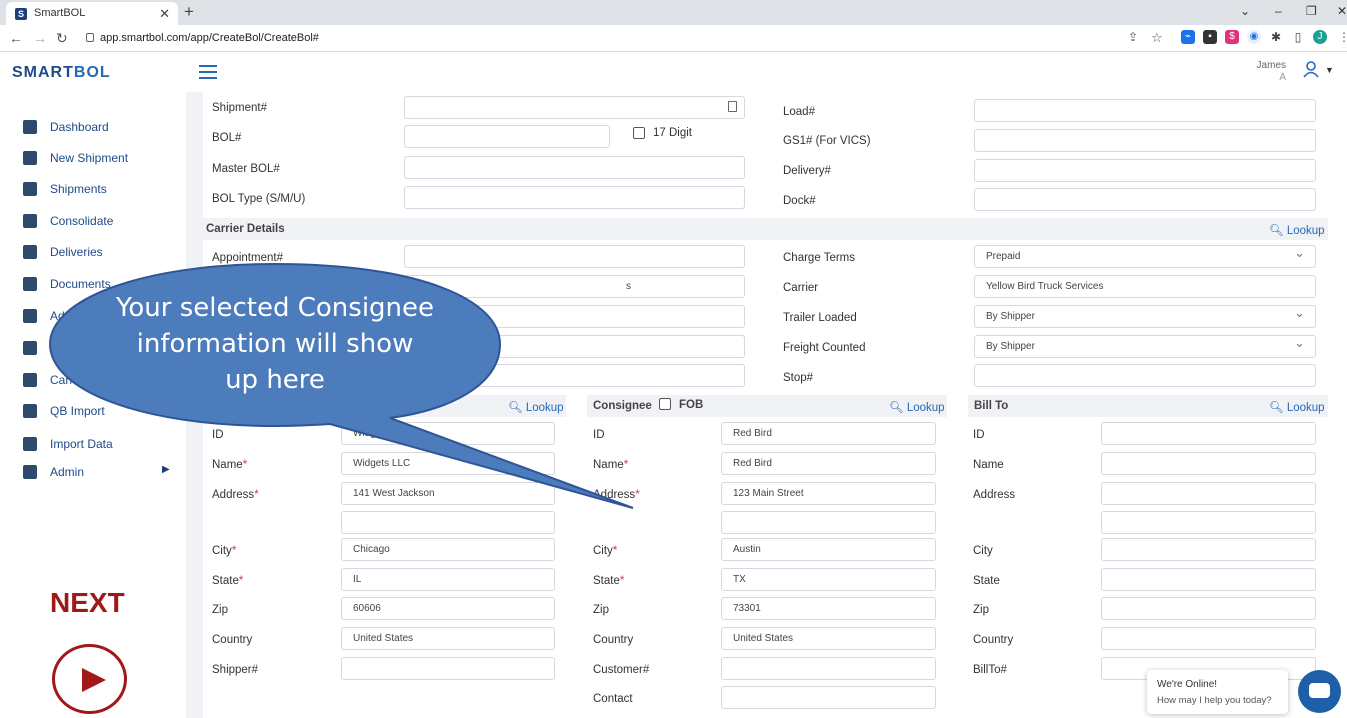  Describe the element at coordinates (1319, 691) in the screenshot. I see `chat-launcher-button` at that location.